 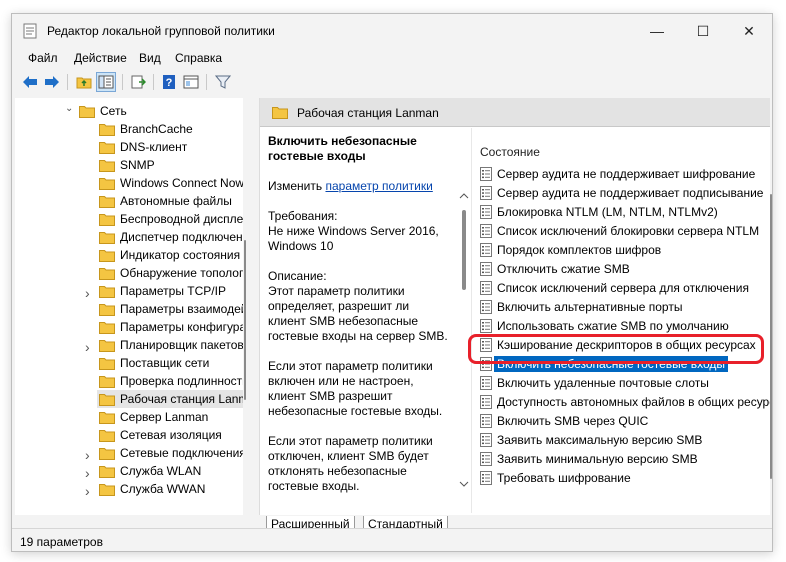 What do you see at coordinates (515, 112) in the screenshot?
I see `details-header: Рабочая станция Lanman` at bounding box center [515, 112].